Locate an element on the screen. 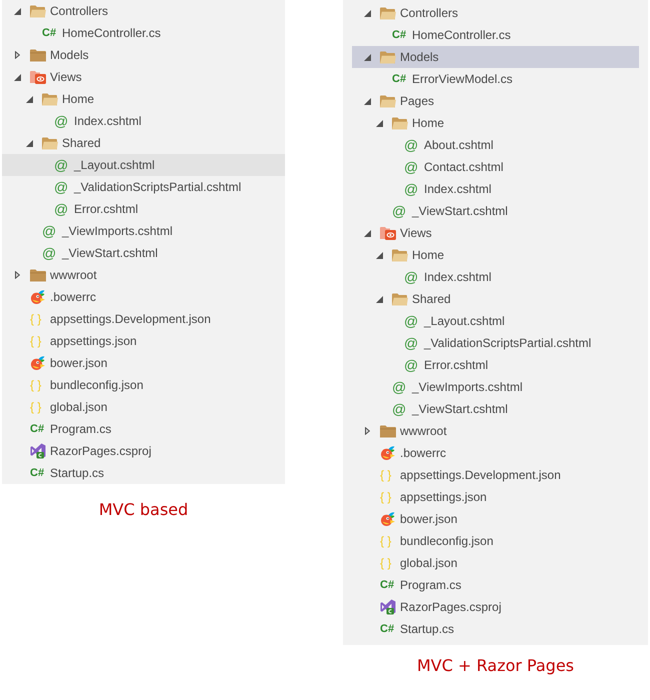 This screenshot has height=700, width=650. project-file-icon is located at coordinates (38, 451).